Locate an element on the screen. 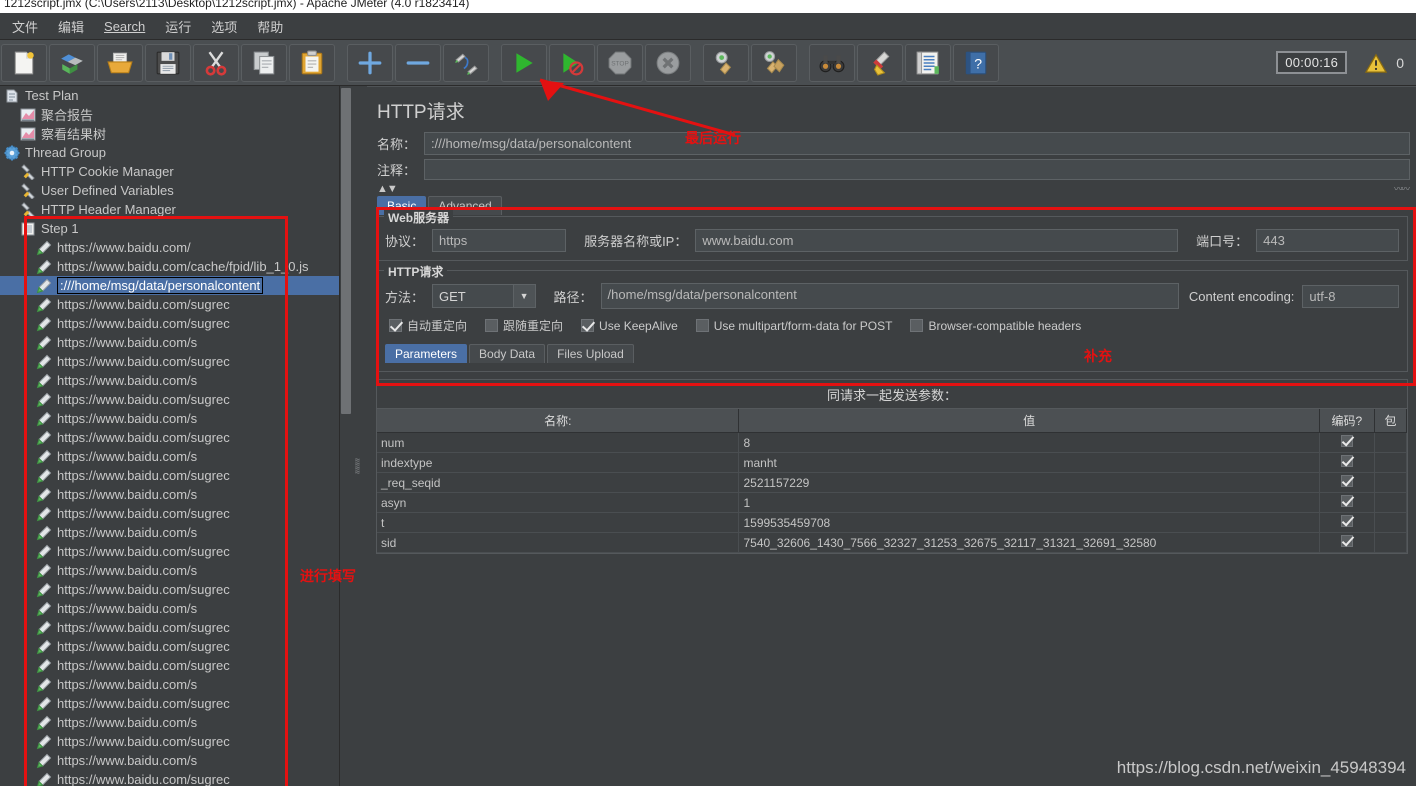 Image resolution: width=1416 pixels, height=786 pixels. tree-node: 察看结果树 is located at coordinates (169, 133).